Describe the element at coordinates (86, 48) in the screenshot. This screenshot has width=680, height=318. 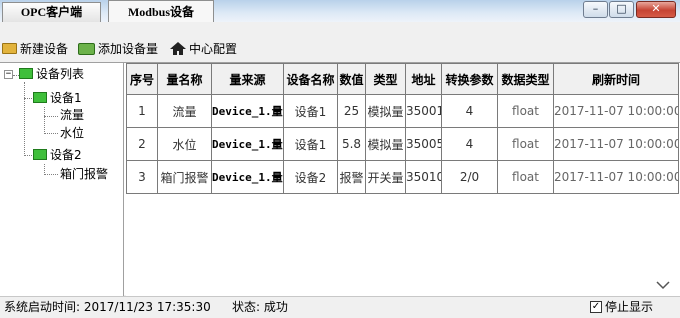
I see `add-variable-icon` at that location.